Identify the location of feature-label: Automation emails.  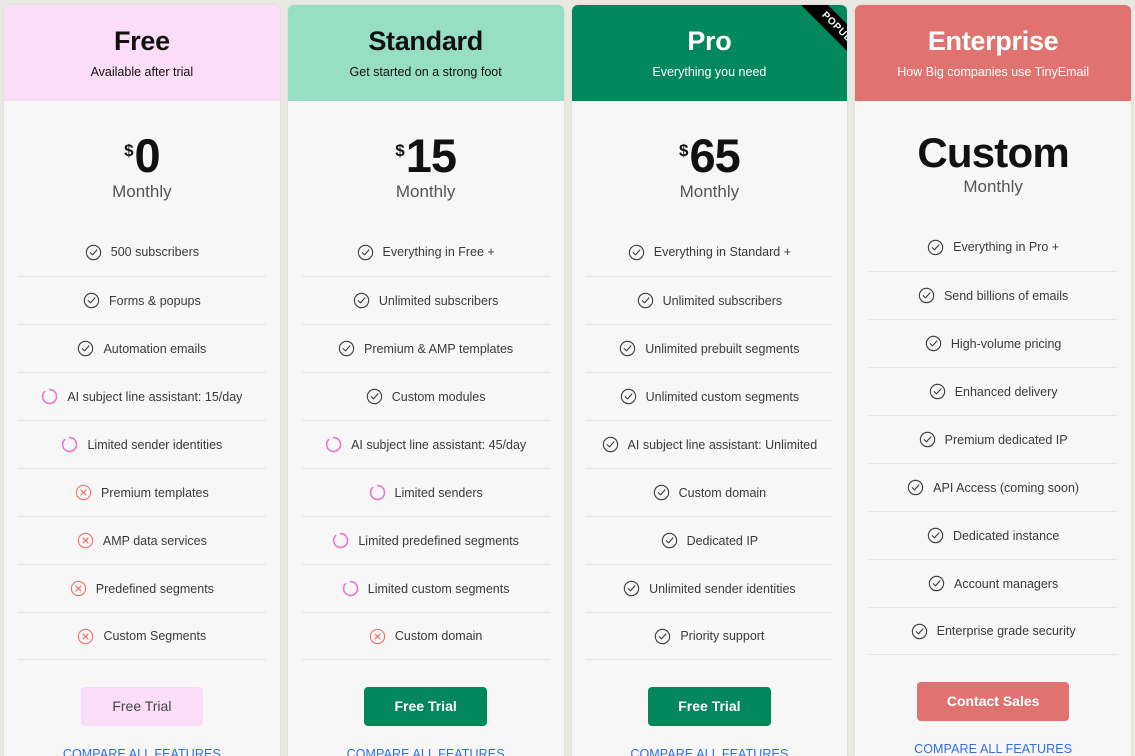
(155, 348).